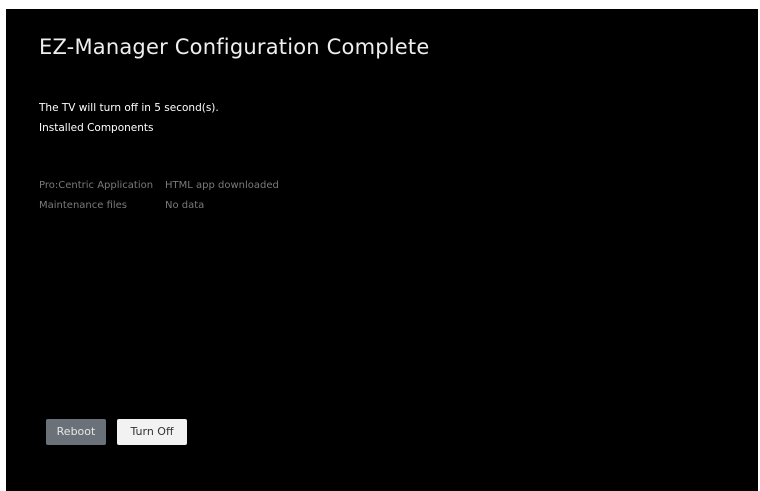 This screenshot has width=760, height=491. I want to click on component-status: No data, so click(185, 205).